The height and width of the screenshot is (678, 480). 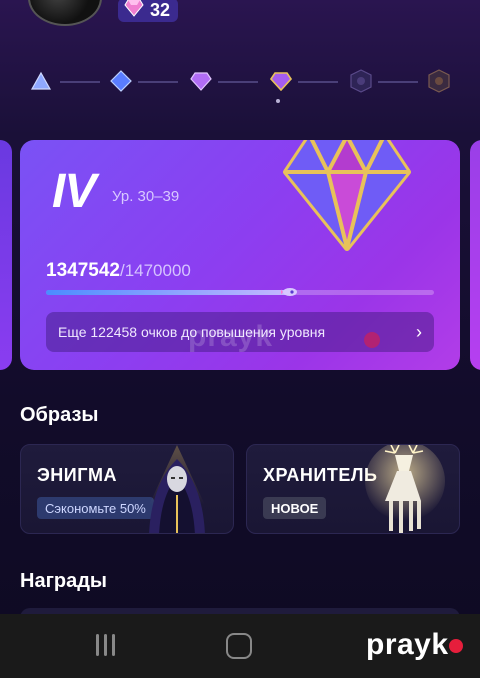 I want to click on new-badge: НОВОЕ, so click(x=295, y=508).